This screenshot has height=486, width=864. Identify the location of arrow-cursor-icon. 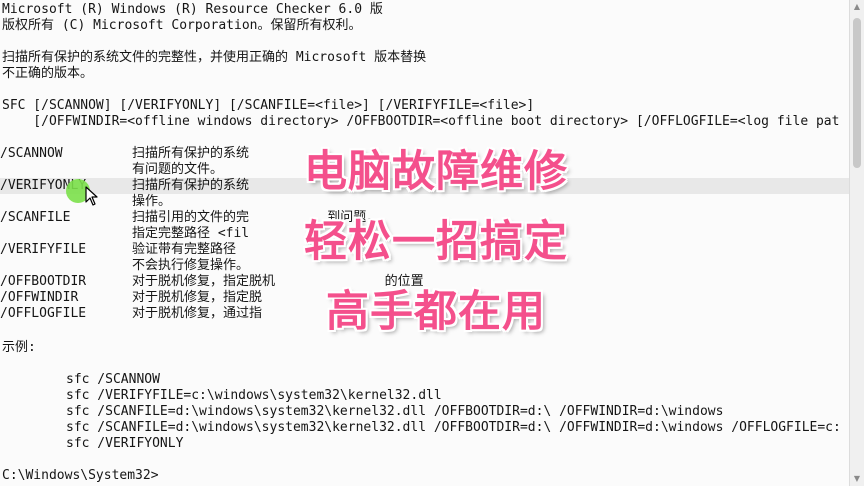
(91, 196).